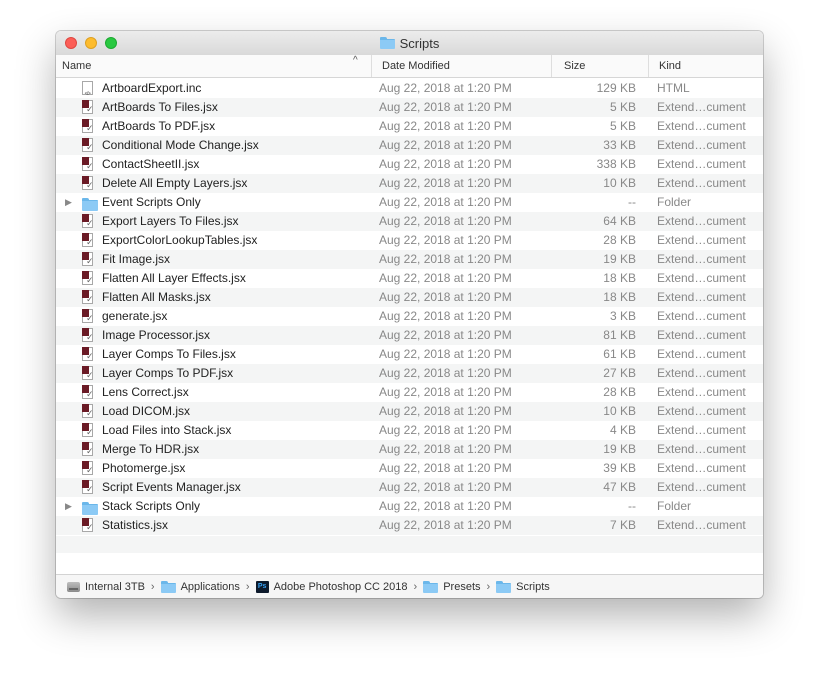 This screenshot has width=819, height=678. What do you see at coordinates (355, 60) in the screenshot?
I see `sort-ascending-icon: ^` at bounding box center [355, 60].